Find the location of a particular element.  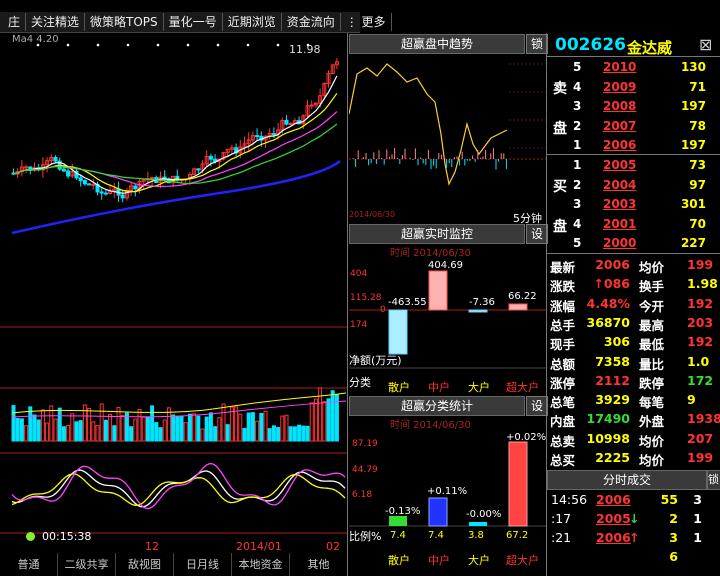

bottom-tab-4: 本地资金 is located at coordinates (261, 564).